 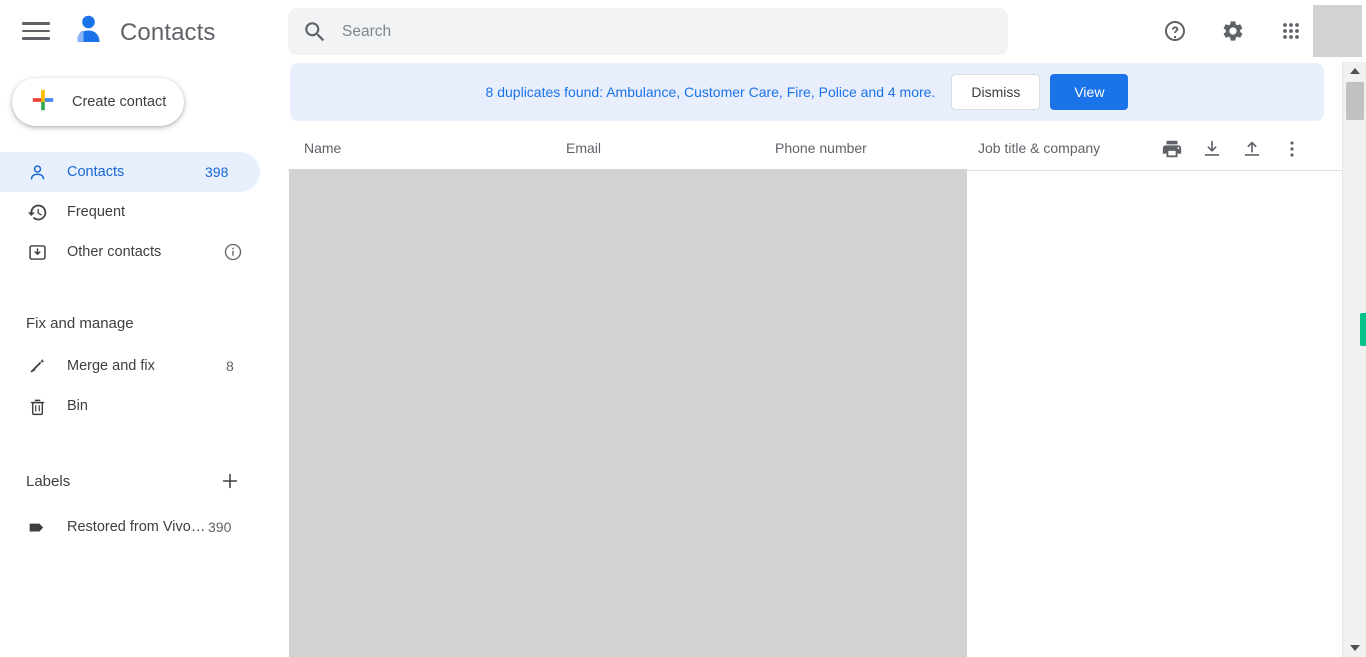 What do you see at coordinates (1252, 149) in the screenshot?
I see `upload-icon` at bounding box center [1252, 149].